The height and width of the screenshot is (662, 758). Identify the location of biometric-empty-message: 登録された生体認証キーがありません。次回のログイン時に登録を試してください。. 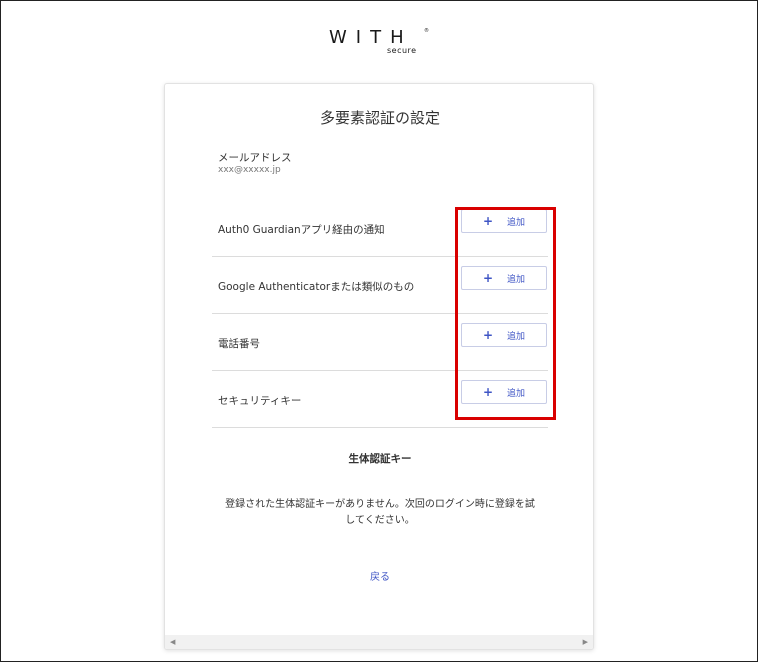
(380, 512).